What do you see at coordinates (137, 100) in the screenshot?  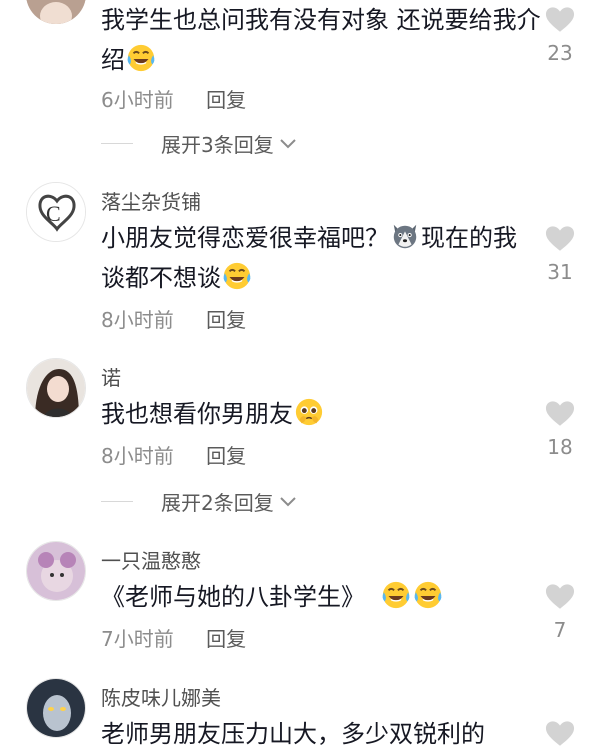 I see `comment-time: 6小时前` at bounding box center [137, 100].